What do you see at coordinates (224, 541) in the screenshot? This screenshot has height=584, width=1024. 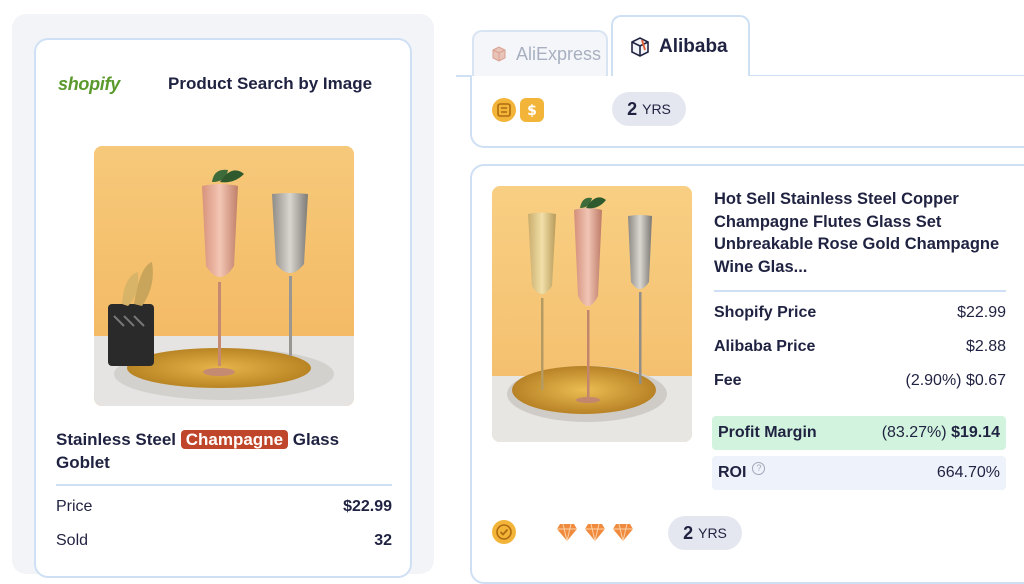 I see `sold-row: Sold 32` at bounding box center [224, 541].